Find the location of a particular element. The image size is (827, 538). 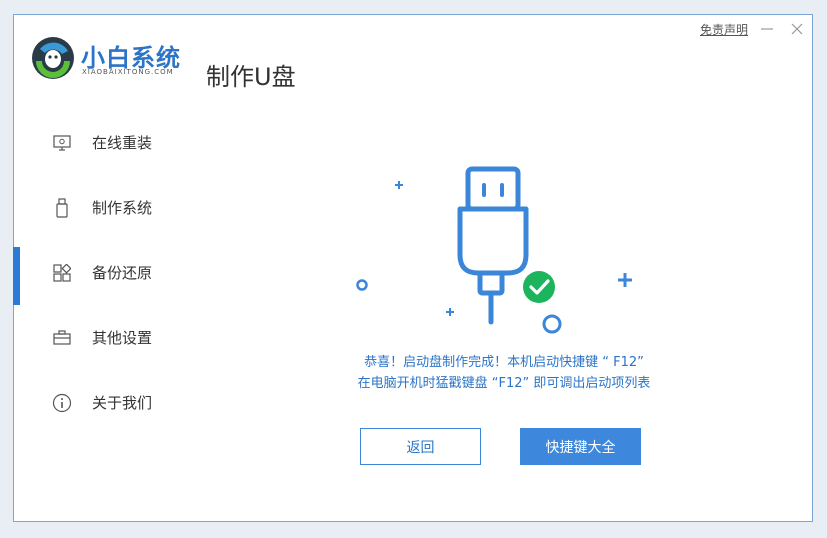

sidebar-item-online-reinstall: 在线重装 is located at coordinates (114, 142).